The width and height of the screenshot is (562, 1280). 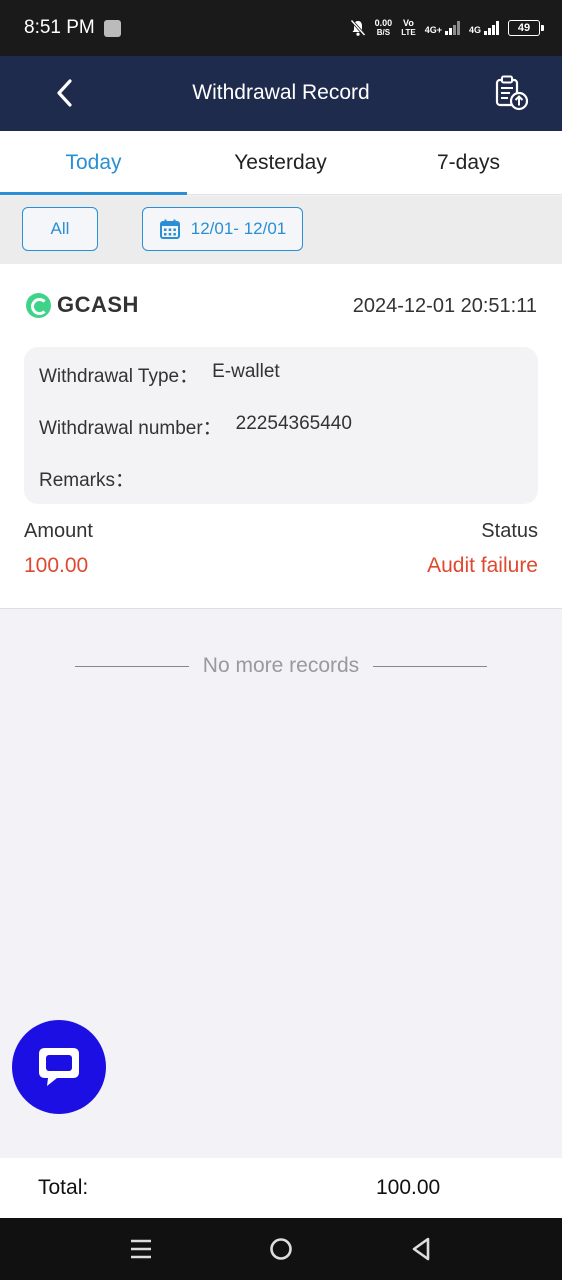 I want to click on active-tab-indicator, so click(x=93, y=193).